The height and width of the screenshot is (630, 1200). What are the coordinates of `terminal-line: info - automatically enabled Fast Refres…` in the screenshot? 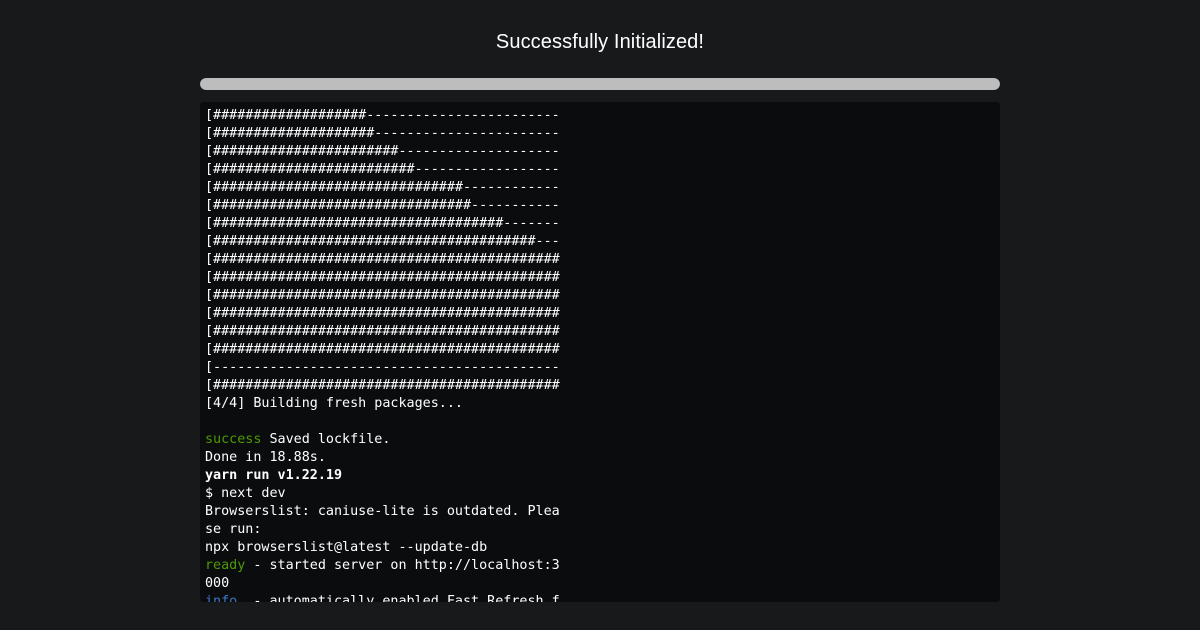 It's located at (385, 597).